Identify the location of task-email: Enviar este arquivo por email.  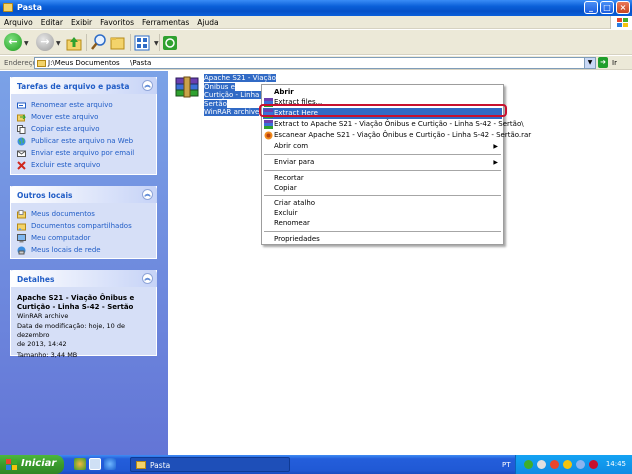
(83, 154).